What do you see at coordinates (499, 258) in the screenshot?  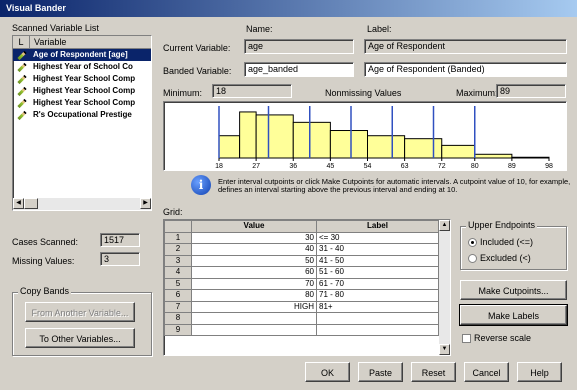 I see `excluded-radio: Excluded (<)` at bounding box center [499, 258].